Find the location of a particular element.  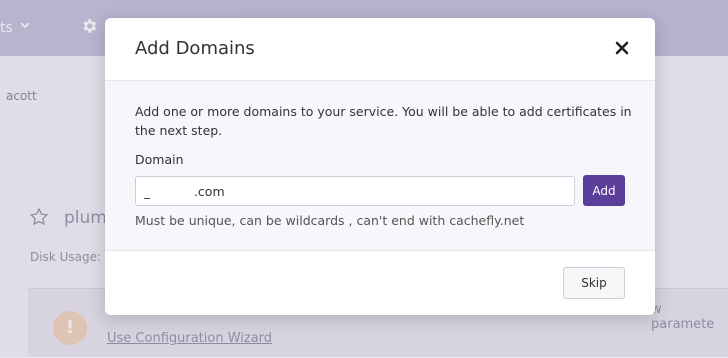

dialog-footer: Skip is located at coordinates (380, 283).